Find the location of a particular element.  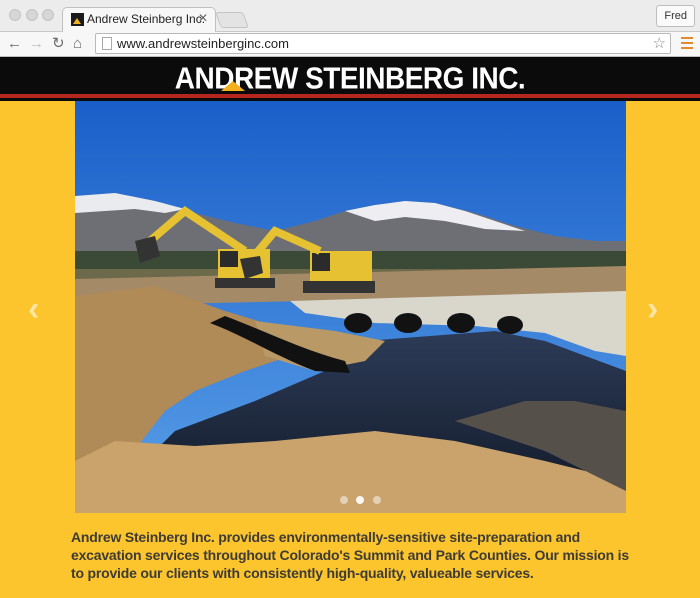

site-favicon-icon is located at coordinates (77, 19).